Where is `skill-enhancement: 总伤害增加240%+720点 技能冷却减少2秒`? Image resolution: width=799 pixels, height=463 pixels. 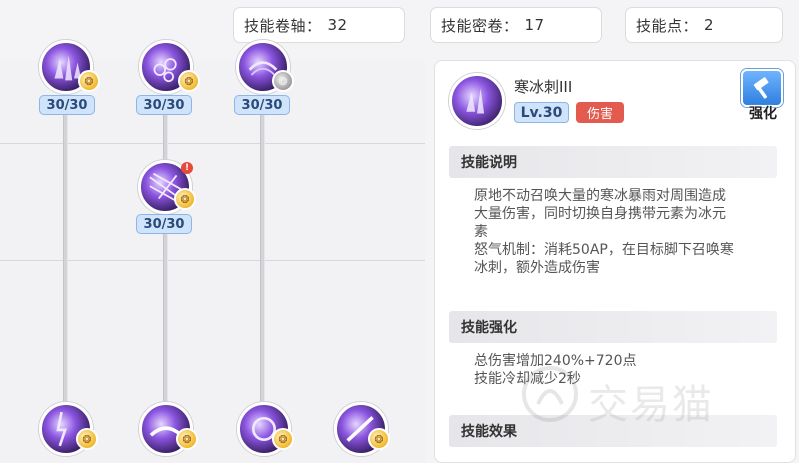 skill-enhancement: 总伤害增加240%+720点 技能冷却减少2秒 is located at coordinates (624, 370).